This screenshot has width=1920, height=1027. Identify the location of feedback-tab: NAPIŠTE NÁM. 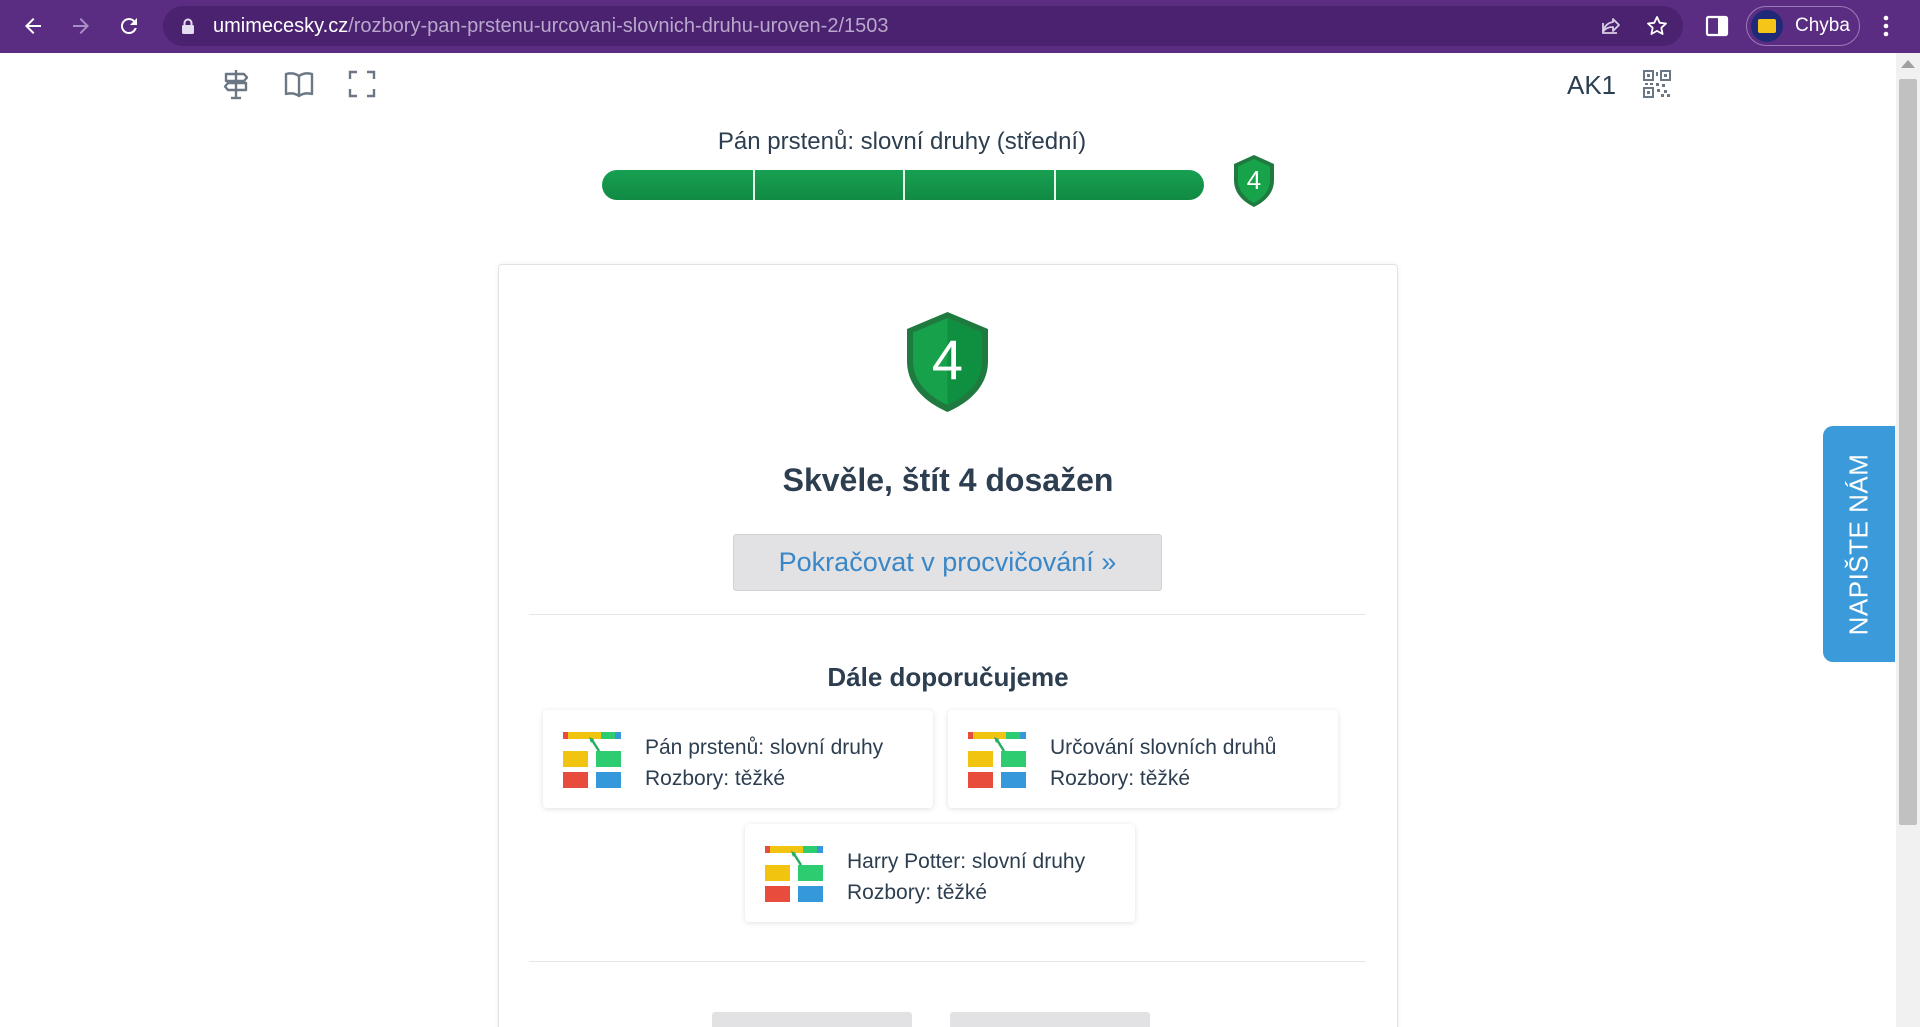
(1859, 544).